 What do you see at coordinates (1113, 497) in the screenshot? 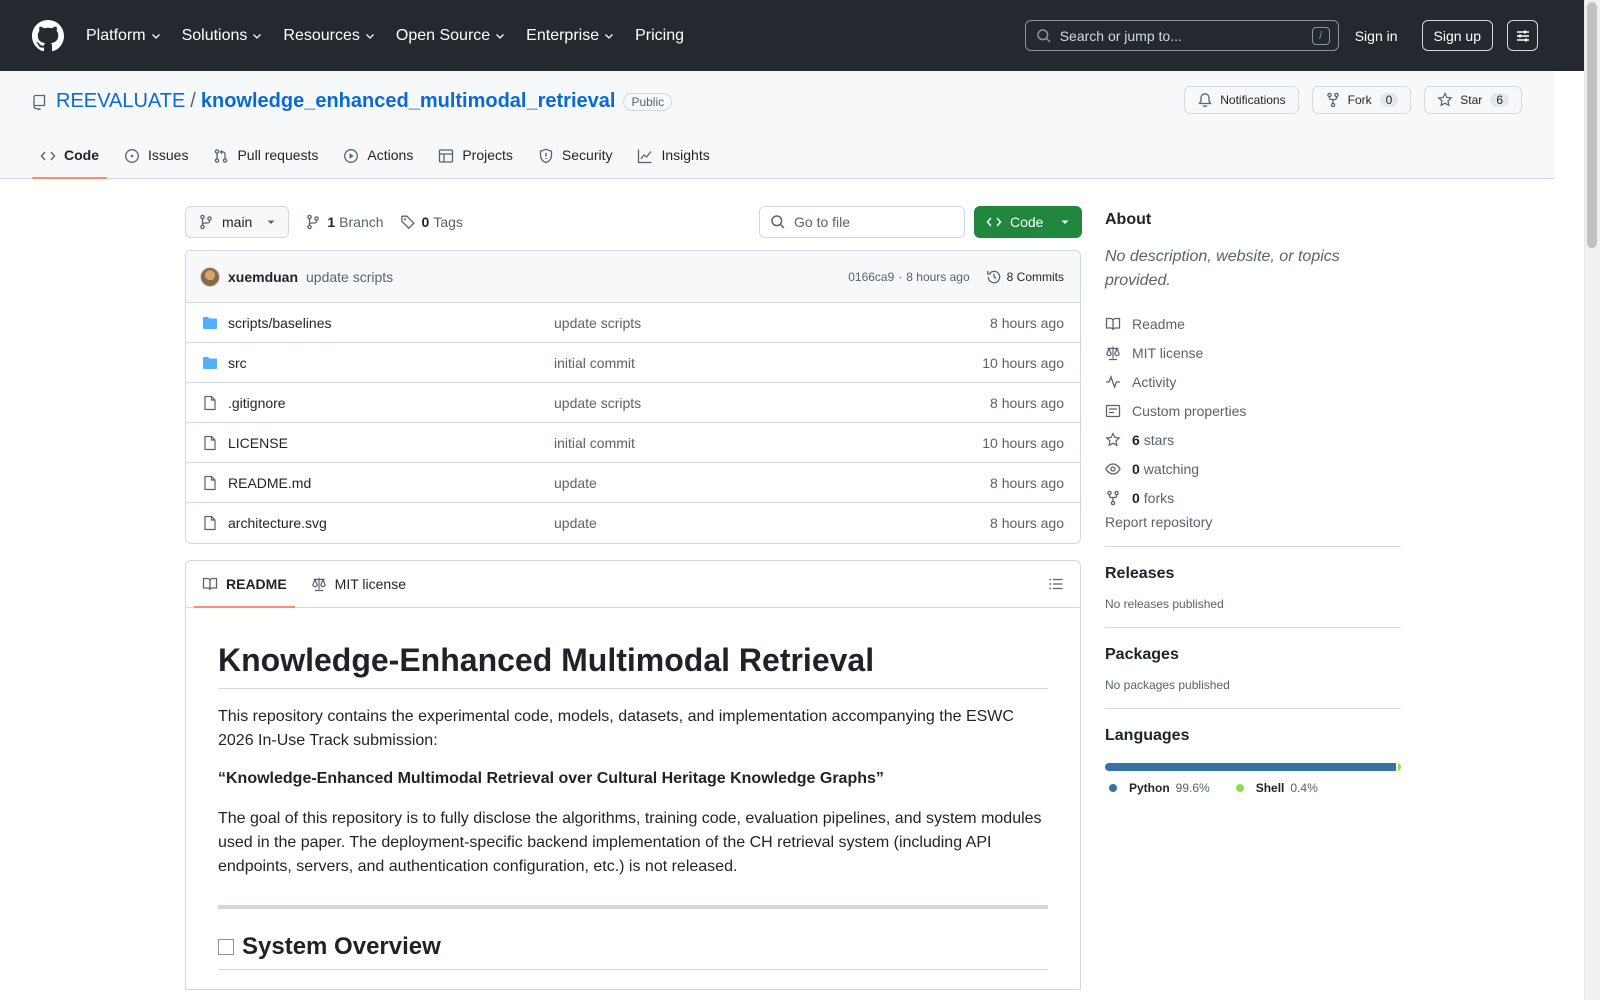
I see `fork-icon` at bounding box center [1113, 497].